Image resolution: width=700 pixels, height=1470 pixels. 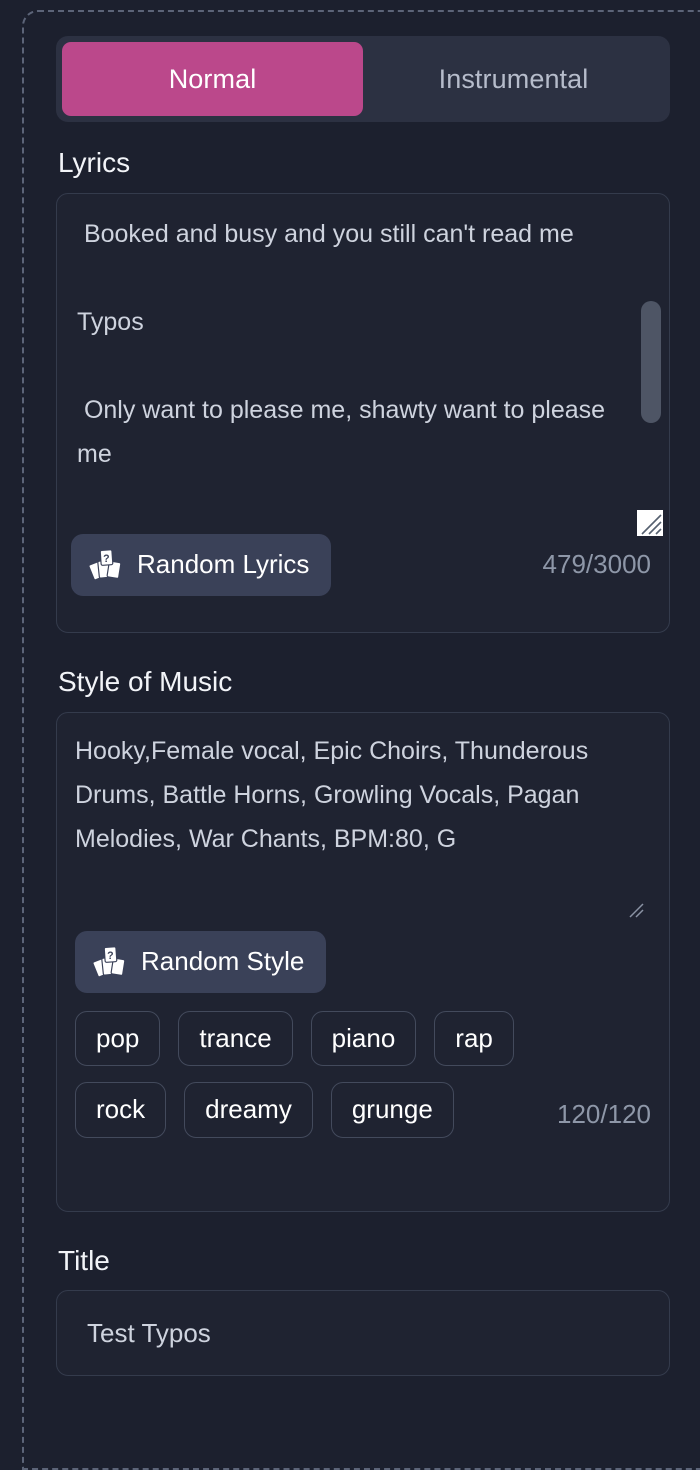 I want to click on tab-normal: Normal, so click(x=212, y=79).